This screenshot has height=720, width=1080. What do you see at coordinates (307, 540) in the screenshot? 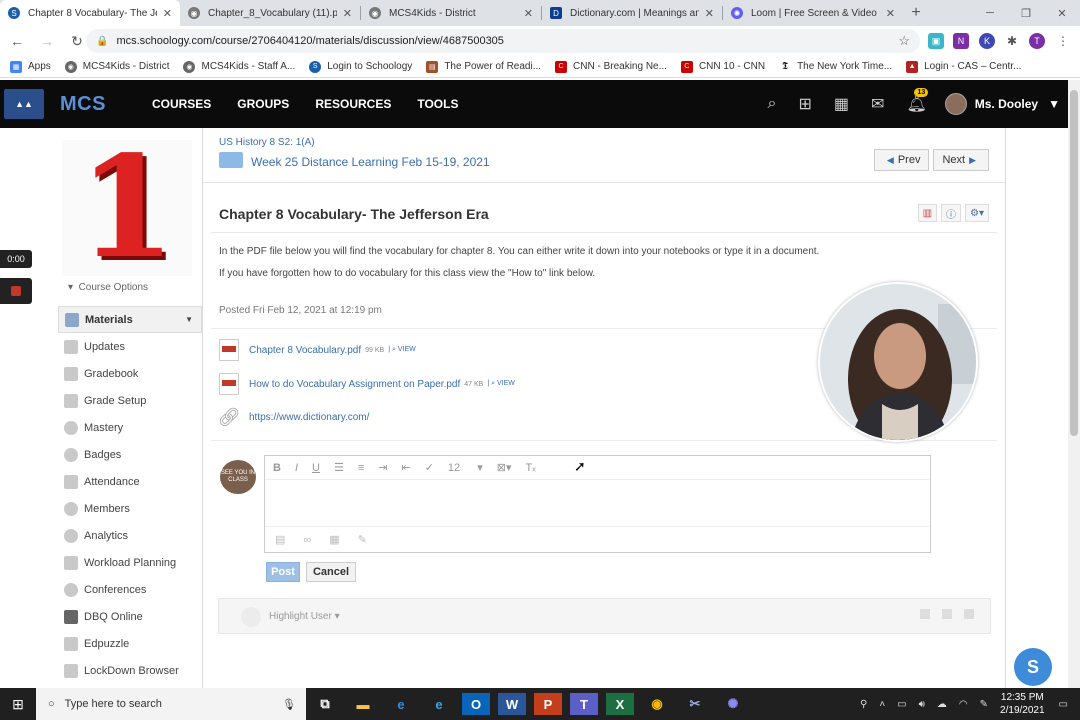
I see `link-icon: ∞` at bounding box center [307, 540].